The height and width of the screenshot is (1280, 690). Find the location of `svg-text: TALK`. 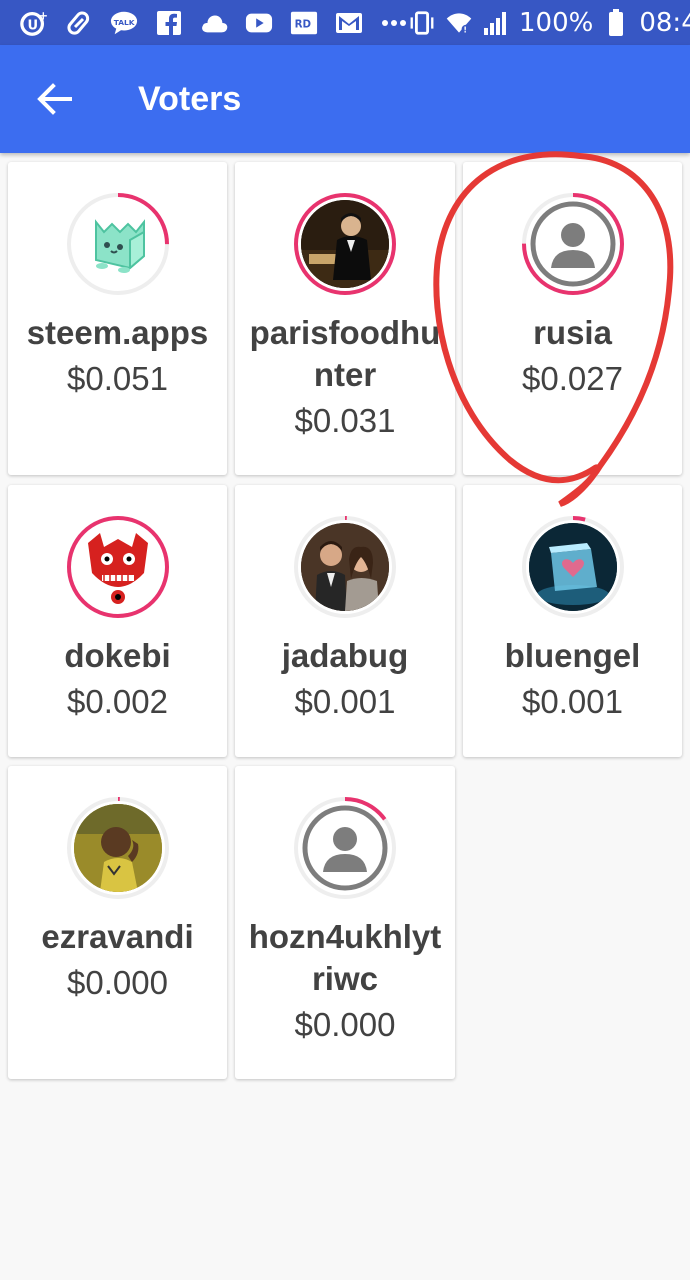

svg-text: TALK is located at coordinates (124, 21).